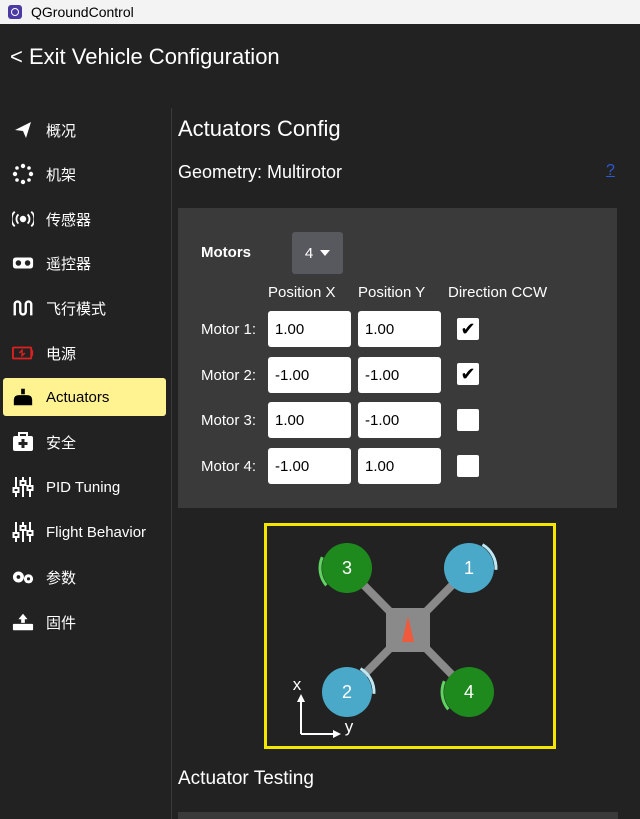  I want to click on sidebar-item-pid-tuning: PID Tuning, so click(84, 487).